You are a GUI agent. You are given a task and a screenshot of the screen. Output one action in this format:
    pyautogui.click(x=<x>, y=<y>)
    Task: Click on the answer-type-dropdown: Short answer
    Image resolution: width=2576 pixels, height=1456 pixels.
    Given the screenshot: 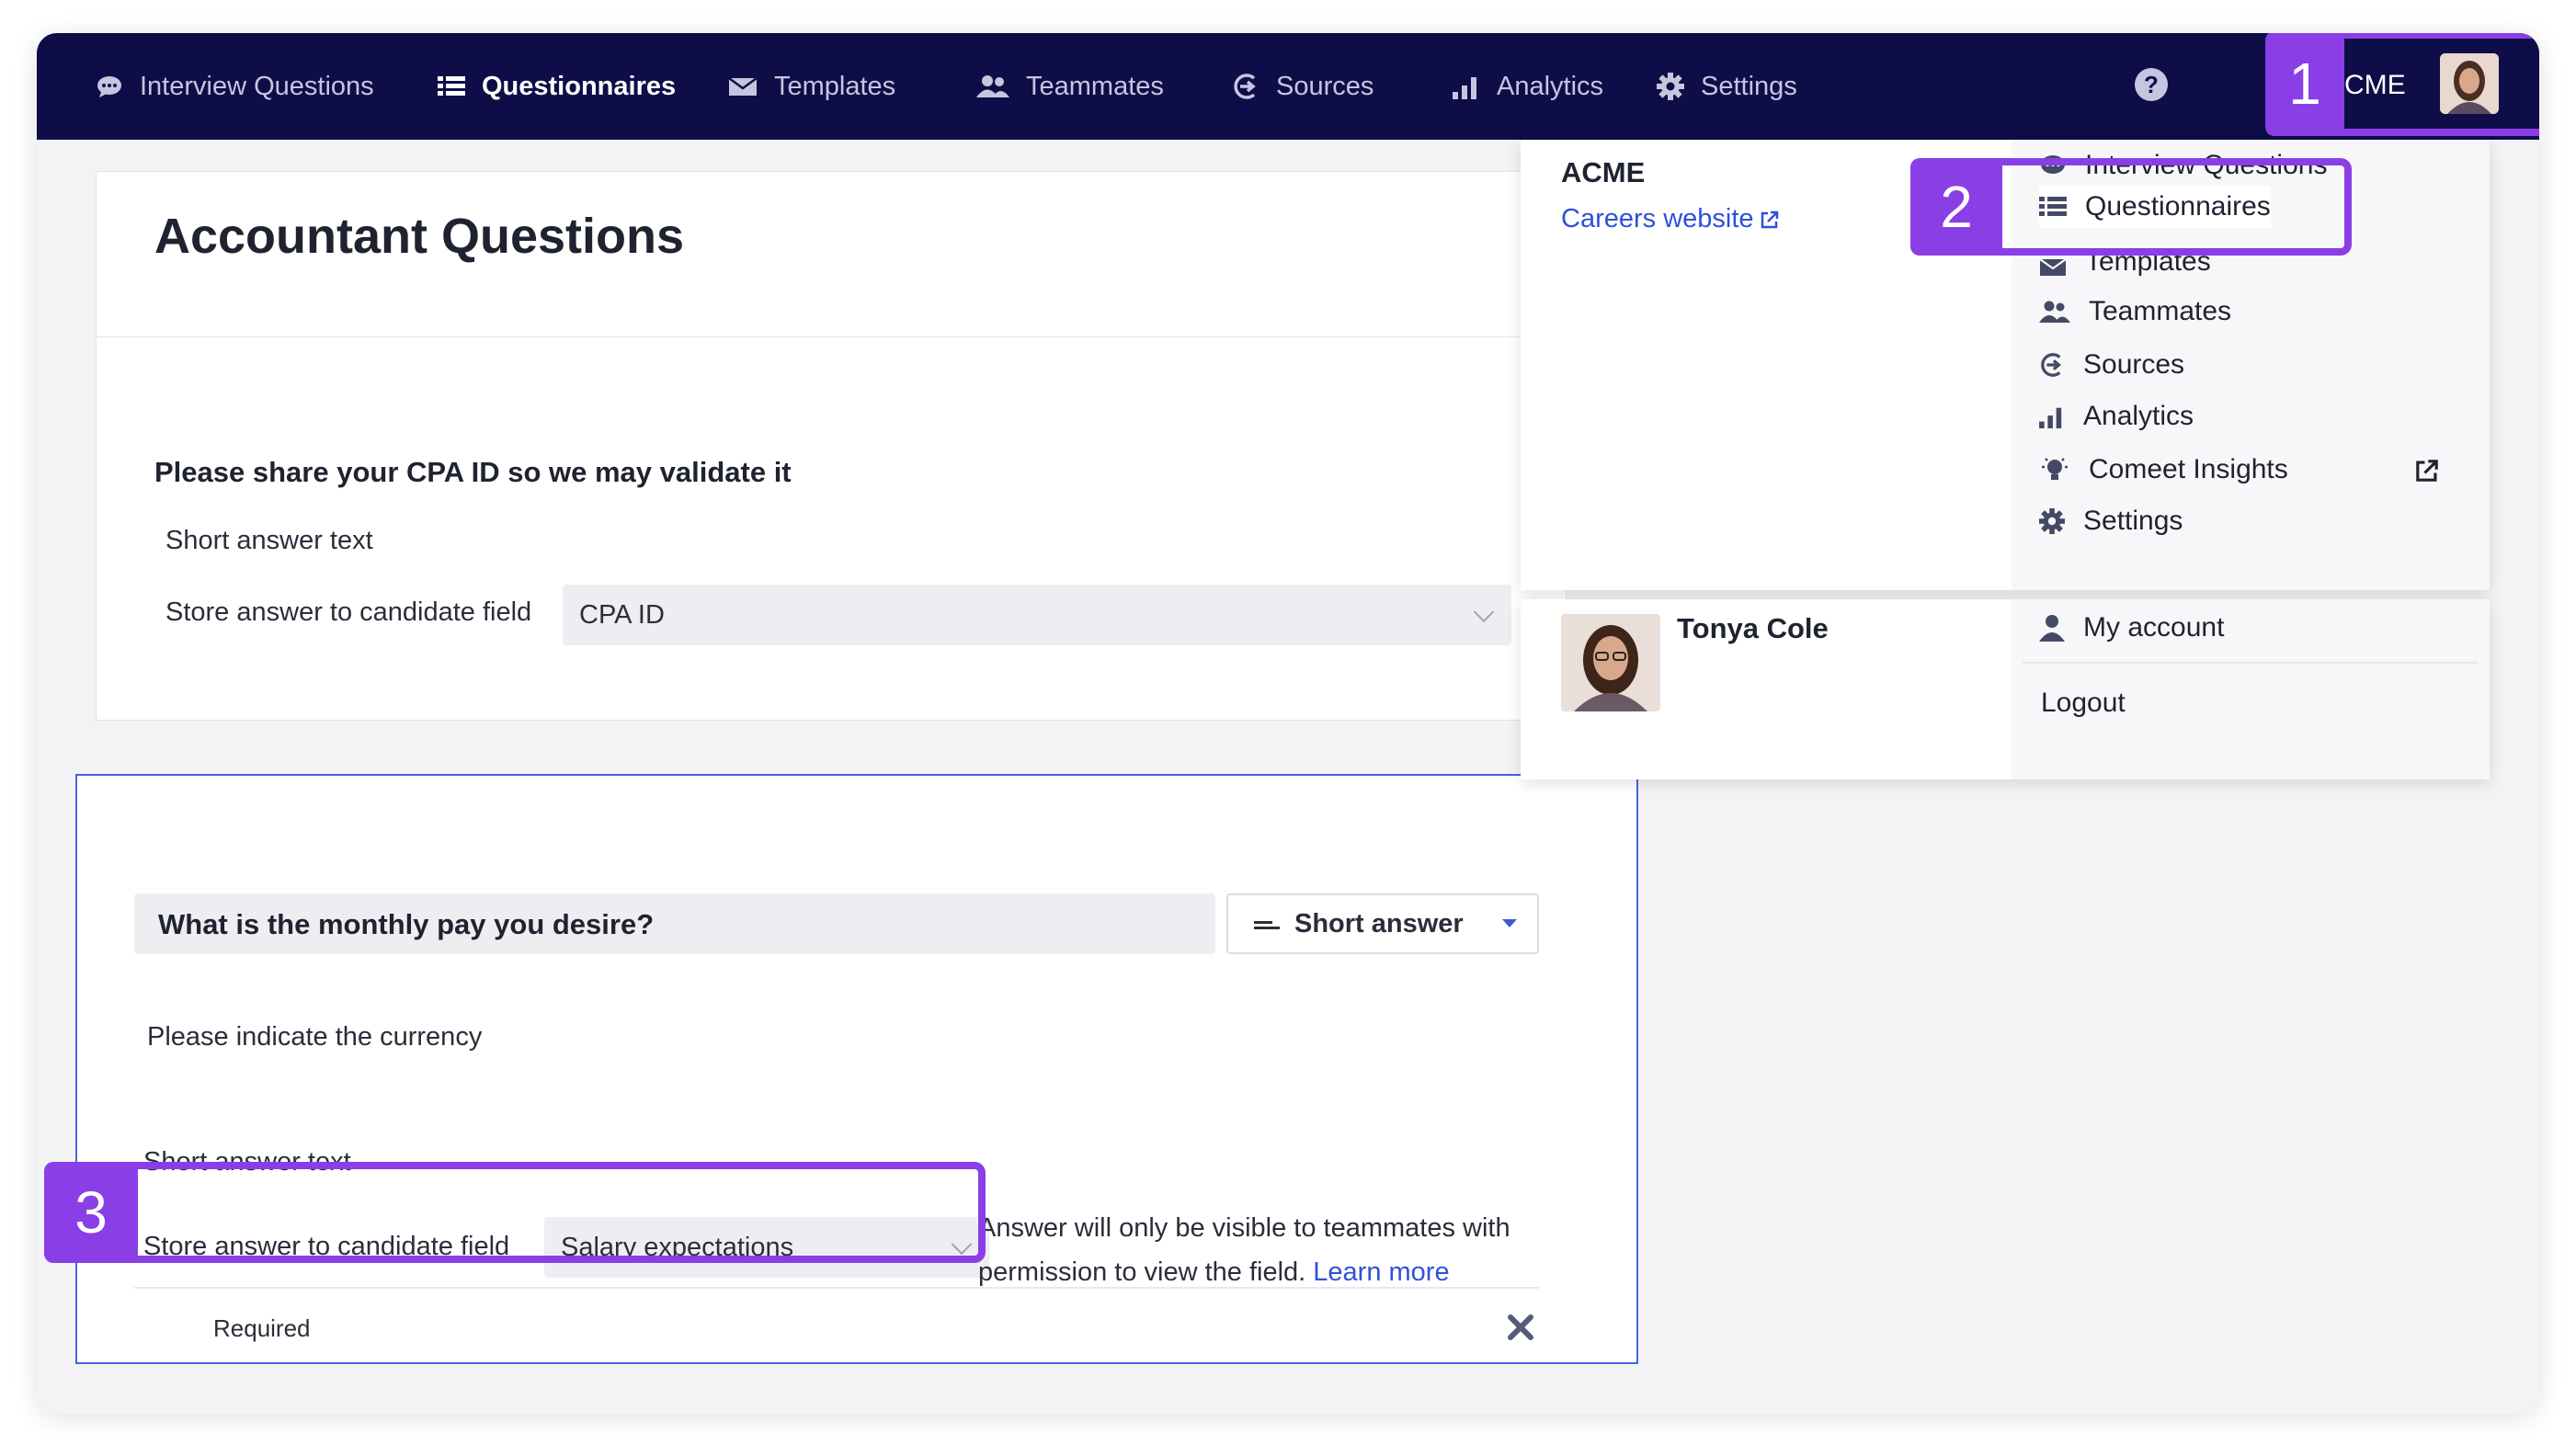 What is the action you would take?
    pyautogui.click(x=1382, y=923)
    